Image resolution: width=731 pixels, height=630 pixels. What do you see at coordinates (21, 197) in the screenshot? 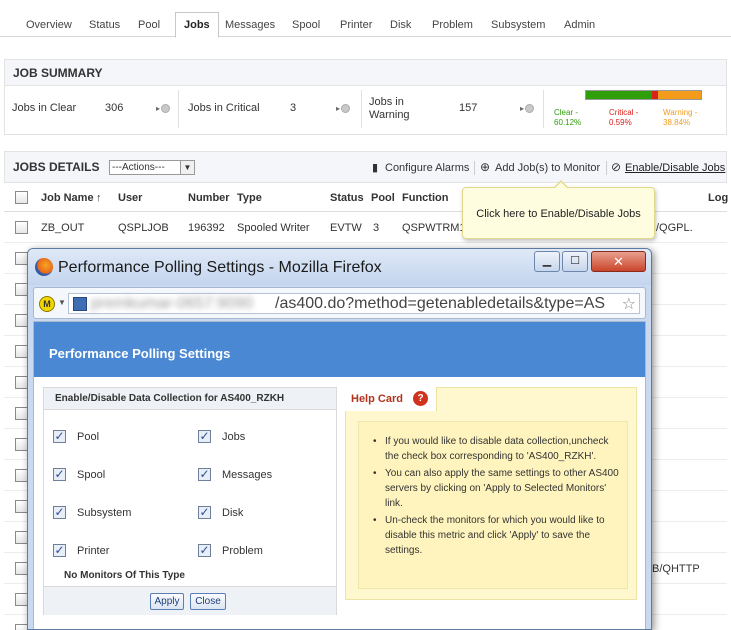
I see `select-all-checkbox` at bounding box center [21, 197].